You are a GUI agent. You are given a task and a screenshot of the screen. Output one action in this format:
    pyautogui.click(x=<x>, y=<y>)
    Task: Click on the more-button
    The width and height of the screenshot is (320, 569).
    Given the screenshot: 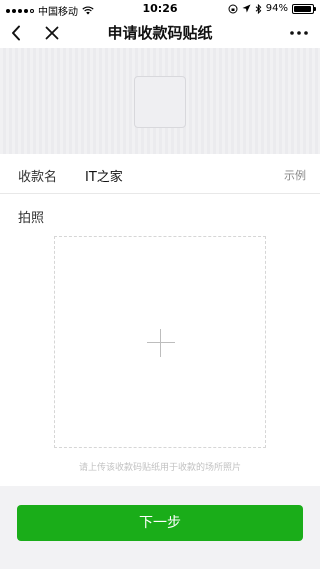 What is the action you would take?
    pyautogui.click(x=299, y=33)
    